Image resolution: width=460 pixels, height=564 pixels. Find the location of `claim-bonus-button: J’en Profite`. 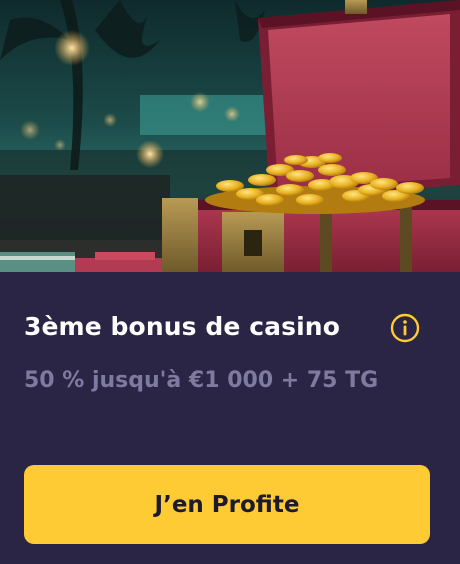

claim-bonus-button: J’en Profite is located at coordinates (227, 504).